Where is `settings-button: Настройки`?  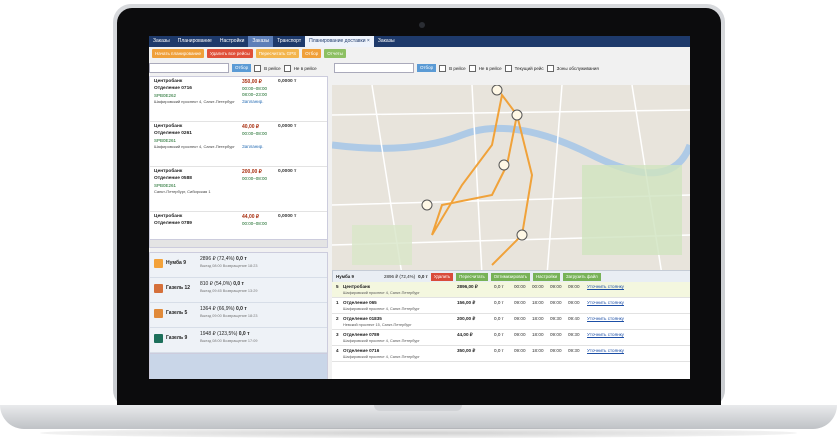
settings-button: Настройки is located at coordinates (546, 276).